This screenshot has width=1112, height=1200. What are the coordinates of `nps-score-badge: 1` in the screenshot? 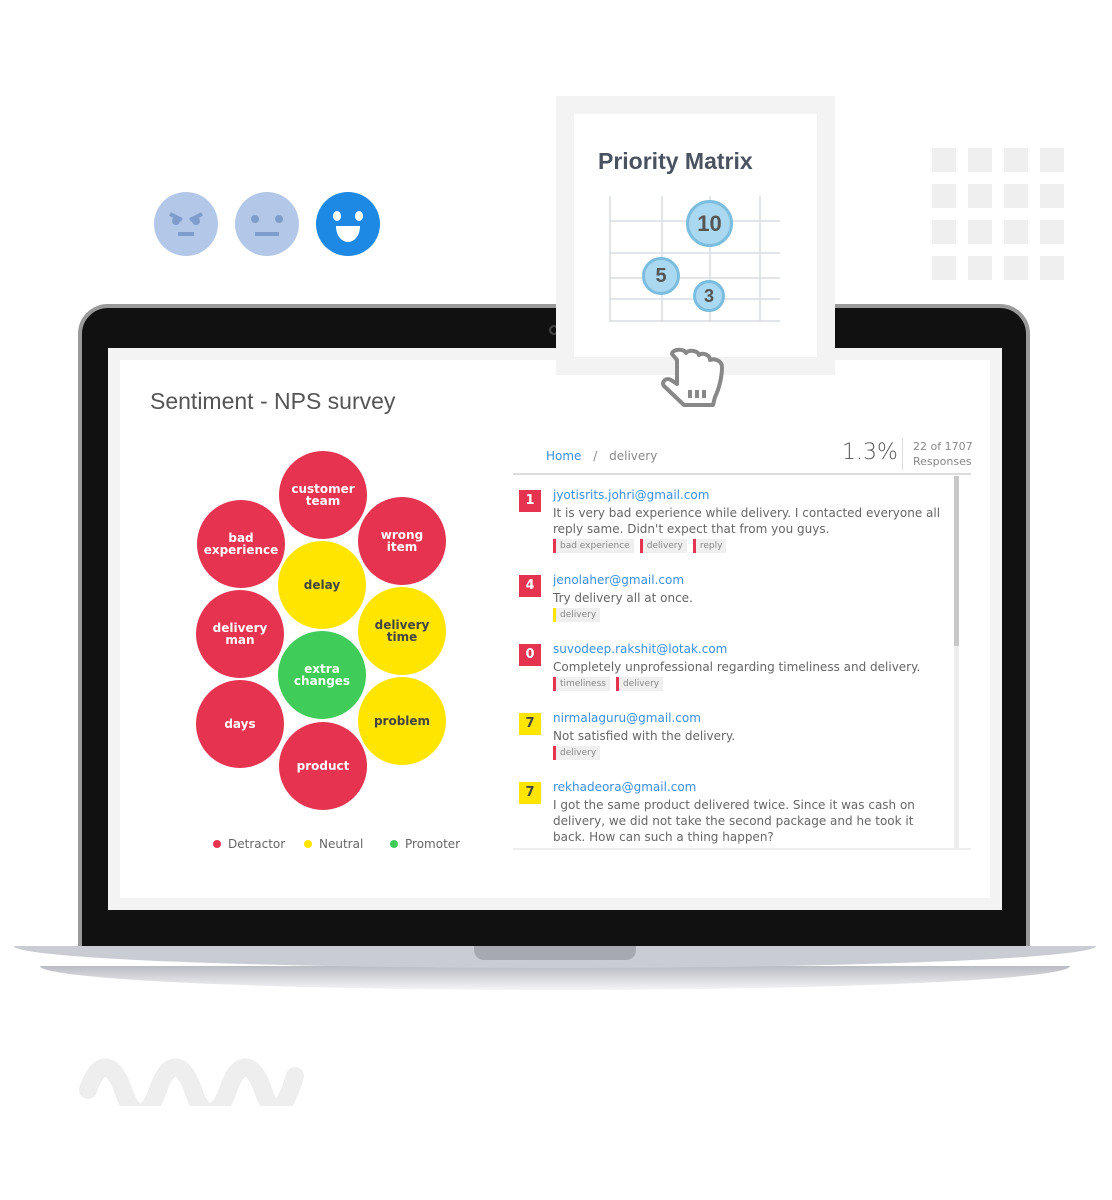 It's located at (530, 501).